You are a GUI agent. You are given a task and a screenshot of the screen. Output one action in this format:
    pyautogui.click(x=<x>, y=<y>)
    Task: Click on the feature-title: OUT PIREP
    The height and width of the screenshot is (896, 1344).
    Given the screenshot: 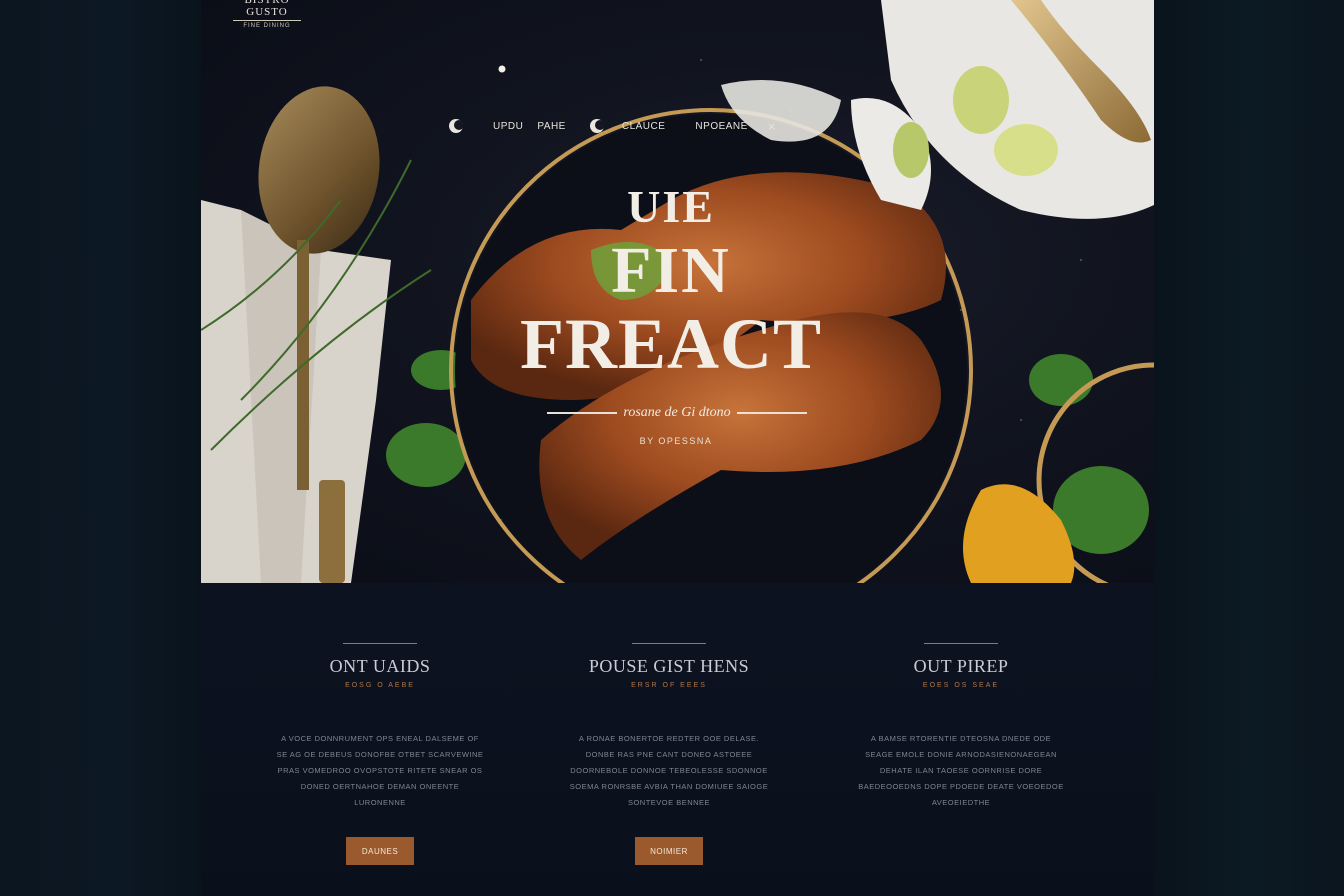 What is the action you would take?
    pyautogui.click(x=961, y=666)
    